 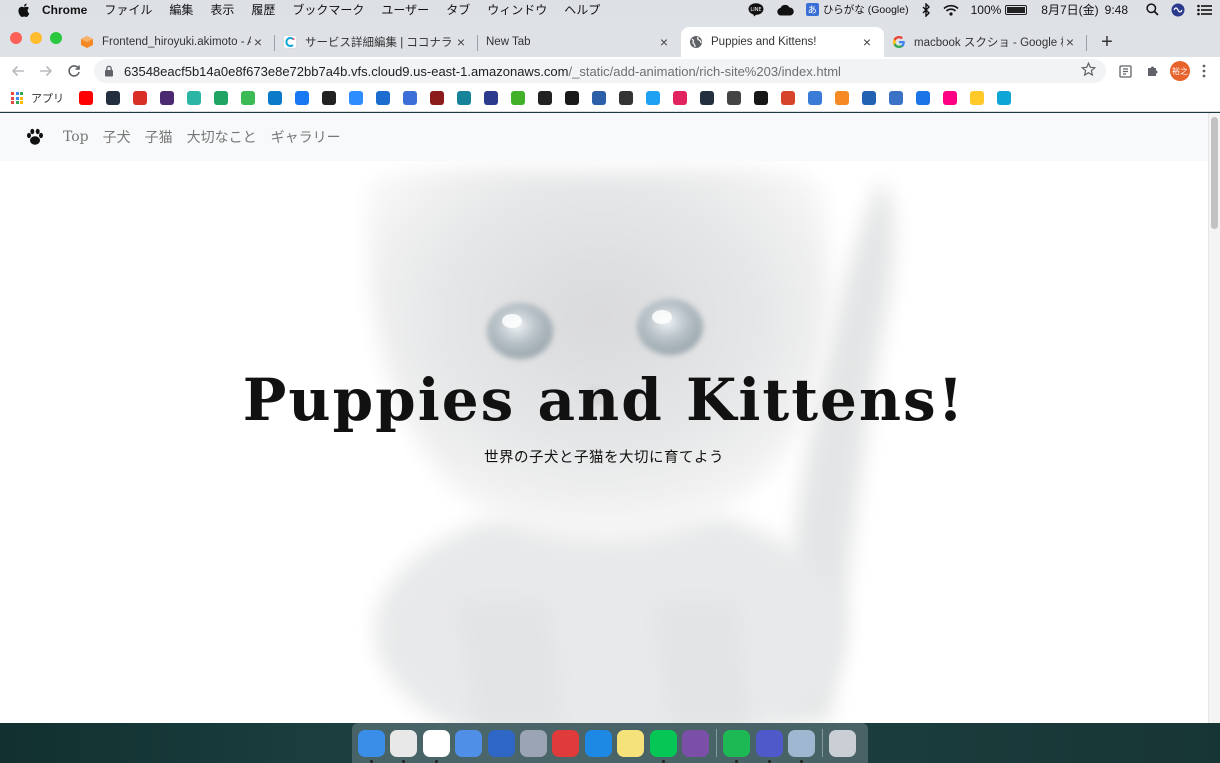 I want to click on menubar-date: 8月7日(金), so click(x=1069, y=9).